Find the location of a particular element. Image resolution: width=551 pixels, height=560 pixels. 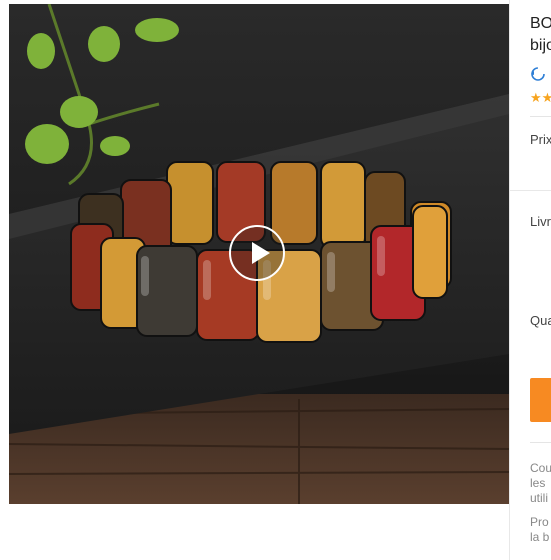

video-play-button is located at coordinates (257, 253).